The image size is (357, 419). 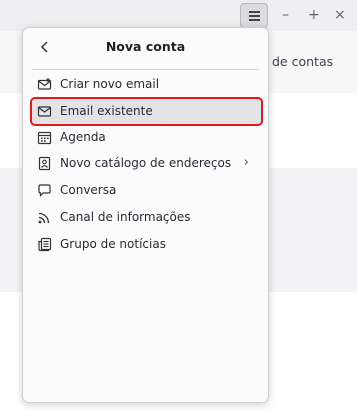 I want to click on menu-item-label: Conversa, so click(x=88, y=190).